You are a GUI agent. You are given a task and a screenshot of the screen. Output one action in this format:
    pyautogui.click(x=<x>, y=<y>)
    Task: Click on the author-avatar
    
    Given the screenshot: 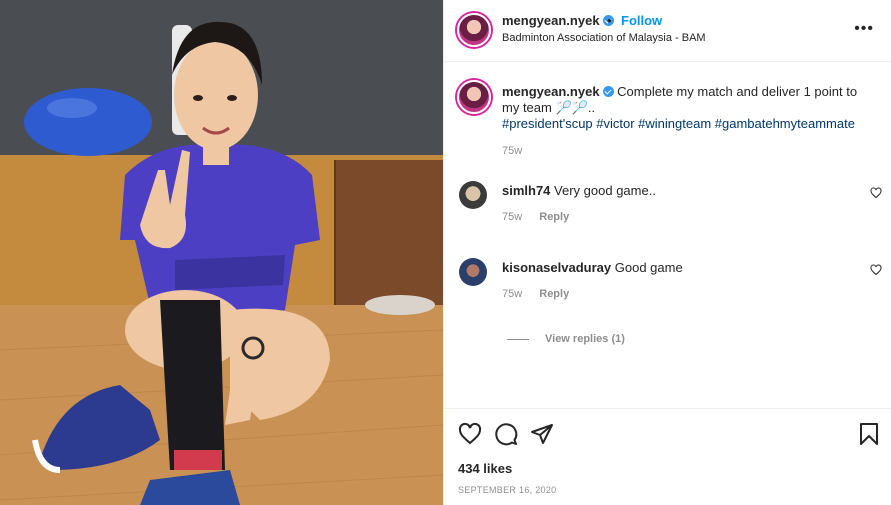 What is the action you would take?
    pyautogui.click(x=474, y=30)
    